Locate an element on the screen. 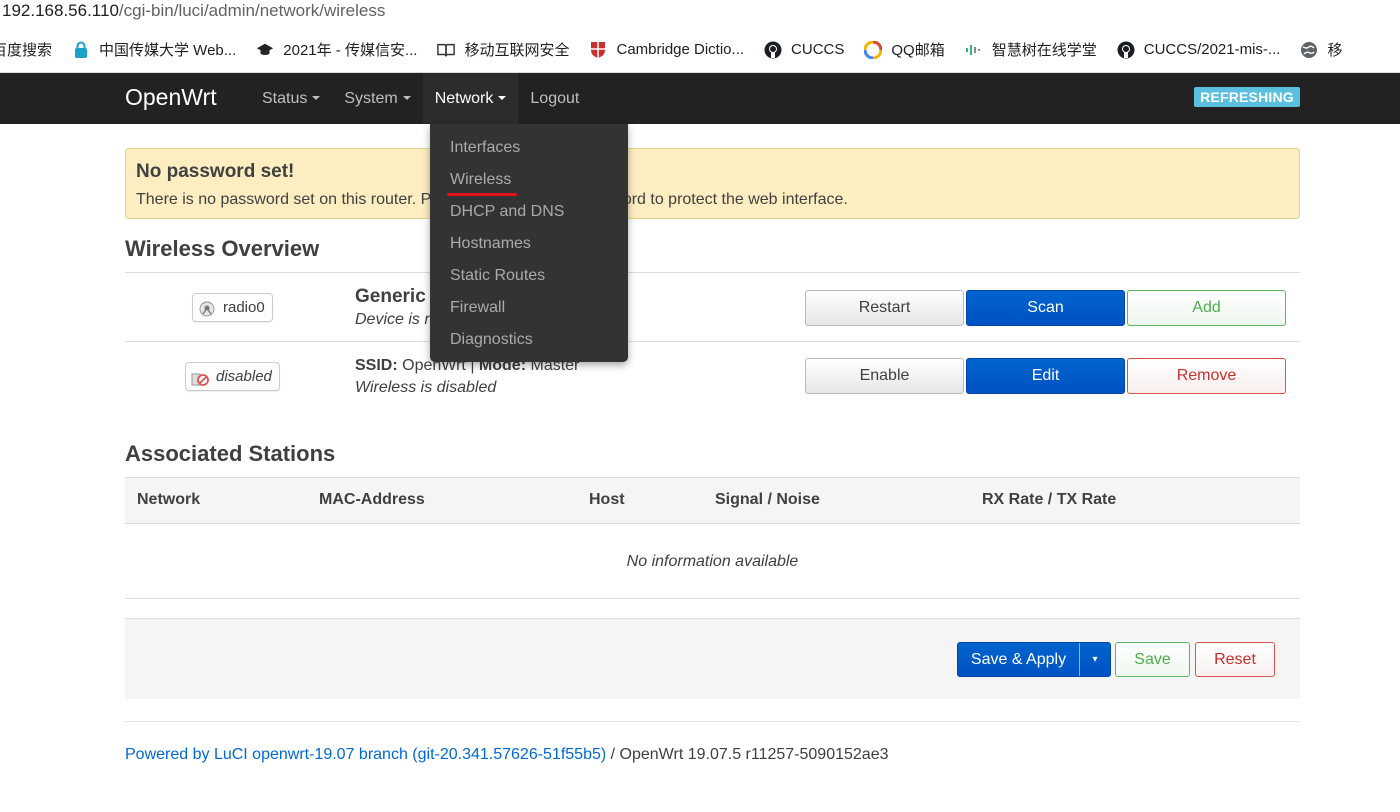  menu-item-diagnostics: Diagnostics is located at coordinates (529, 340).